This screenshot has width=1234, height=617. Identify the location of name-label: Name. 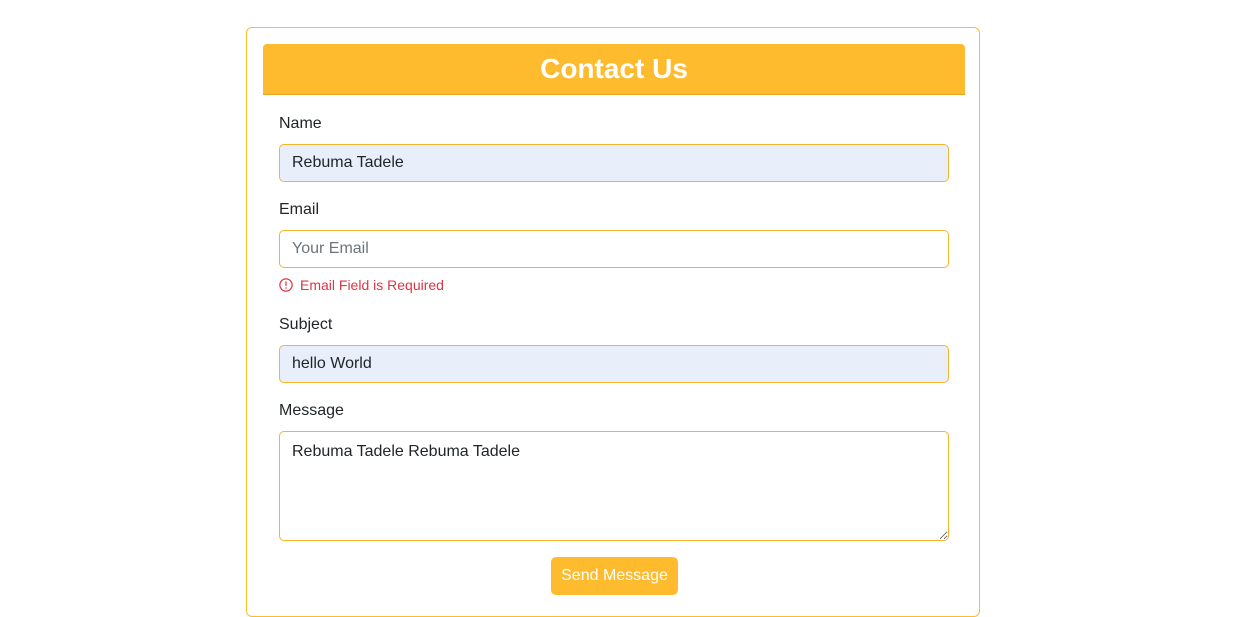
(300, 123).